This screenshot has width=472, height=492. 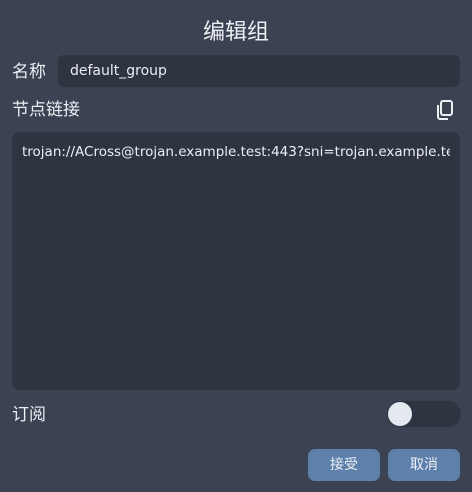 I want to click on subscription-label: 订阅, so click(x=29, y=415).